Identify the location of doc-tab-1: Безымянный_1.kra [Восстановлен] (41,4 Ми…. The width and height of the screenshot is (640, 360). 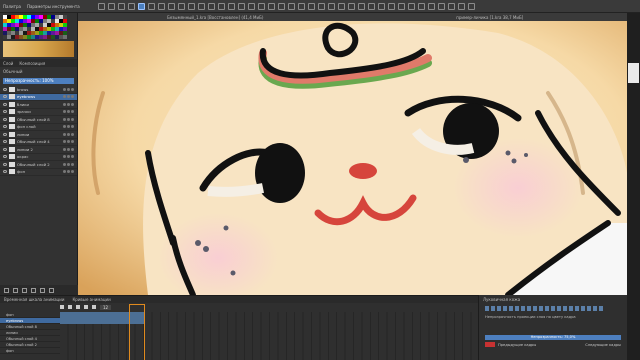
(215, 17).